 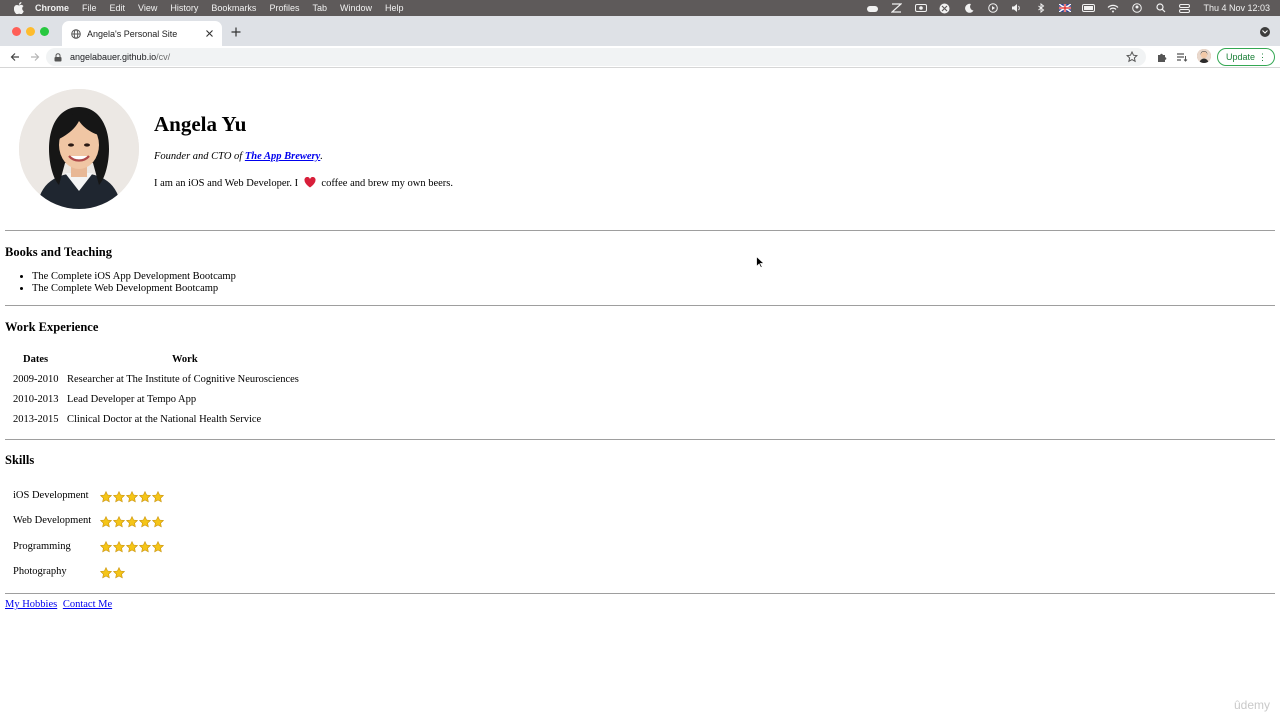 I want to click on menu-bookmarks: Bookmarks, so click(x=233, y=8).